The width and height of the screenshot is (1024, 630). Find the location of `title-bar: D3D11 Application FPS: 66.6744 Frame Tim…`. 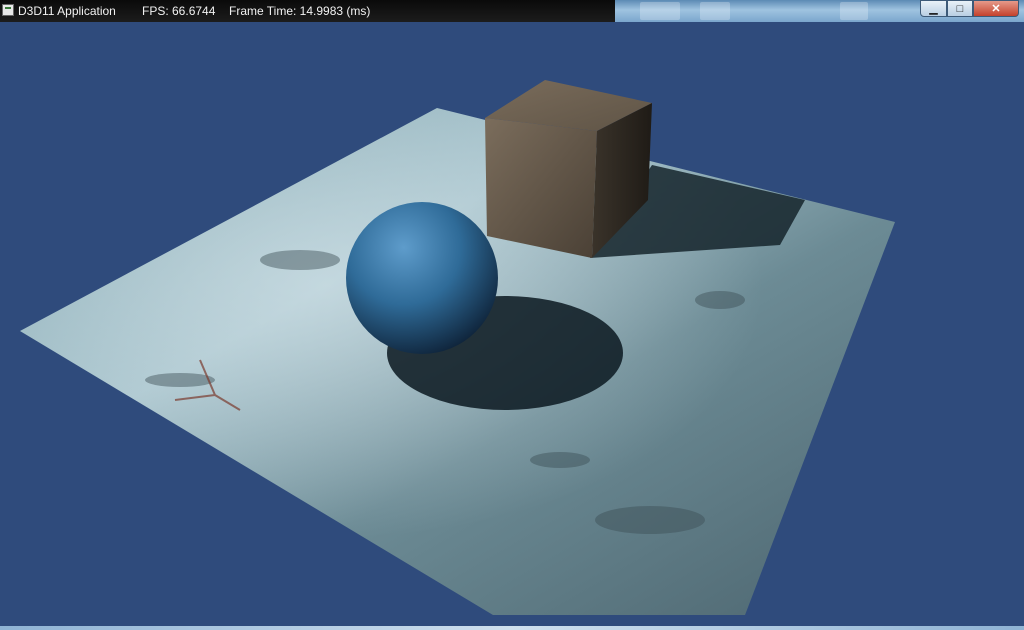

title-bar: D3D11 Application FPS: 66.6744 Frame Tim… is located at coordinates (512, 11).